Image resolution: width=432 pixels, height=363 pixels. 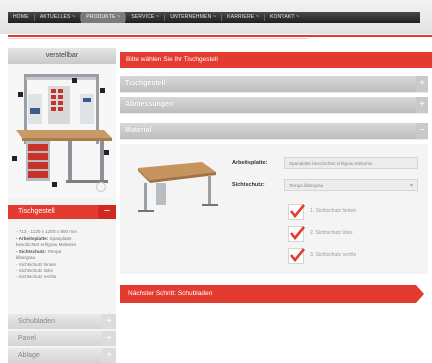 I want to click on chevron-down-icon: ▾, so click(x=411, y=186).